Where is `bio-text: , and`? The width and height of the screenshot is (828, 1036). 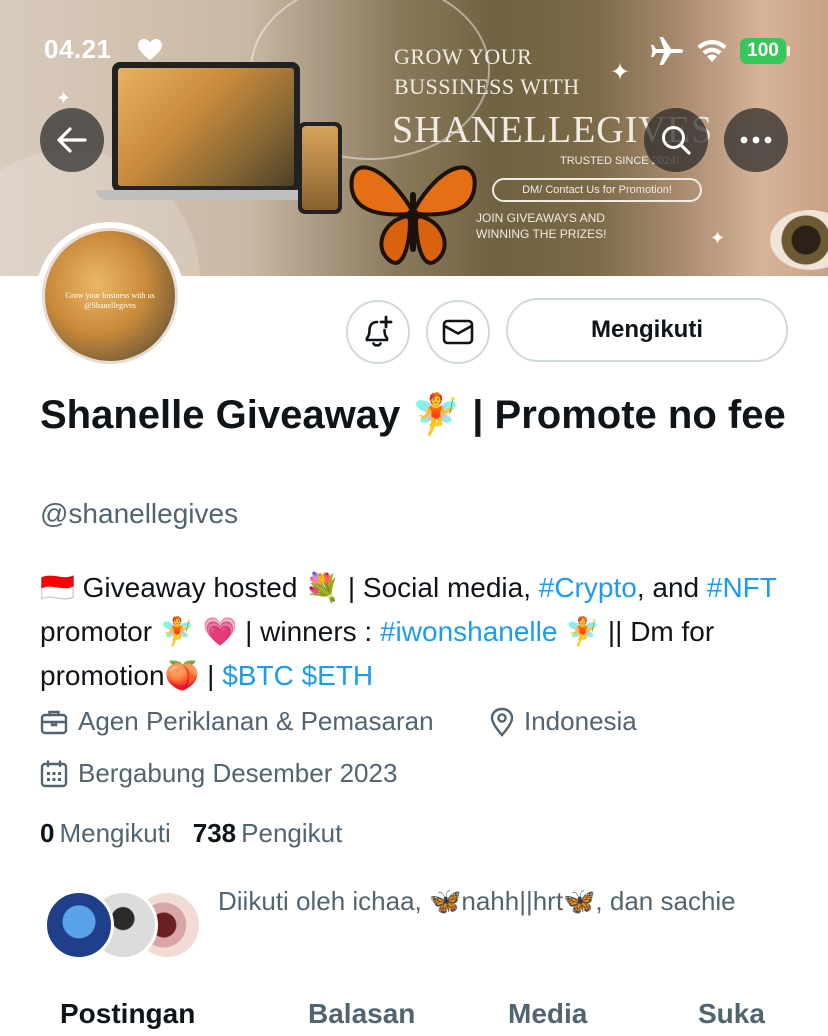
bio-text: , and is located at coordinates (671, 587).